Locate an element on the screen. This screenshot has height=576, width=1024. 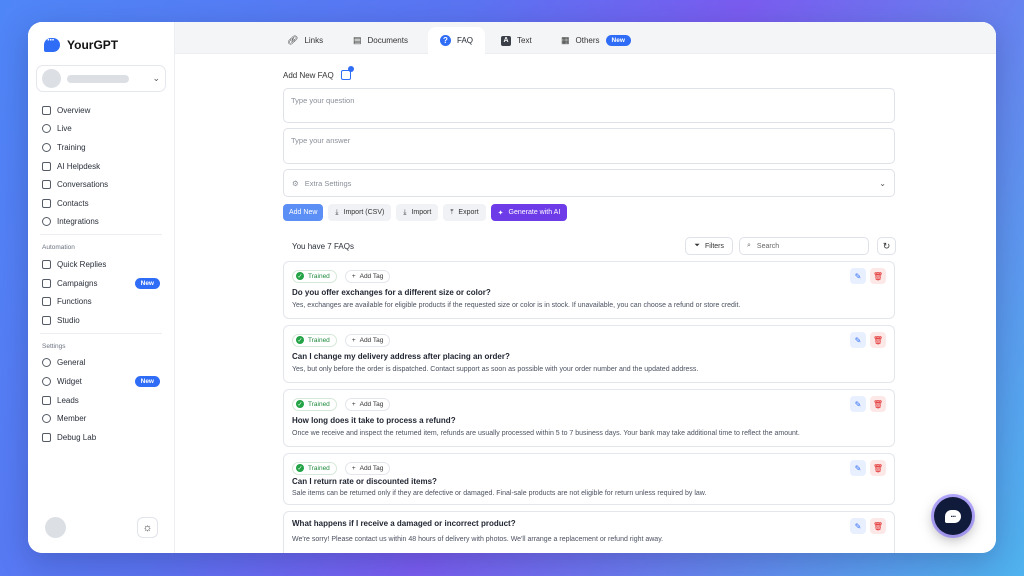
sidebar-item-label: Member is located at coordinates (72, 419).